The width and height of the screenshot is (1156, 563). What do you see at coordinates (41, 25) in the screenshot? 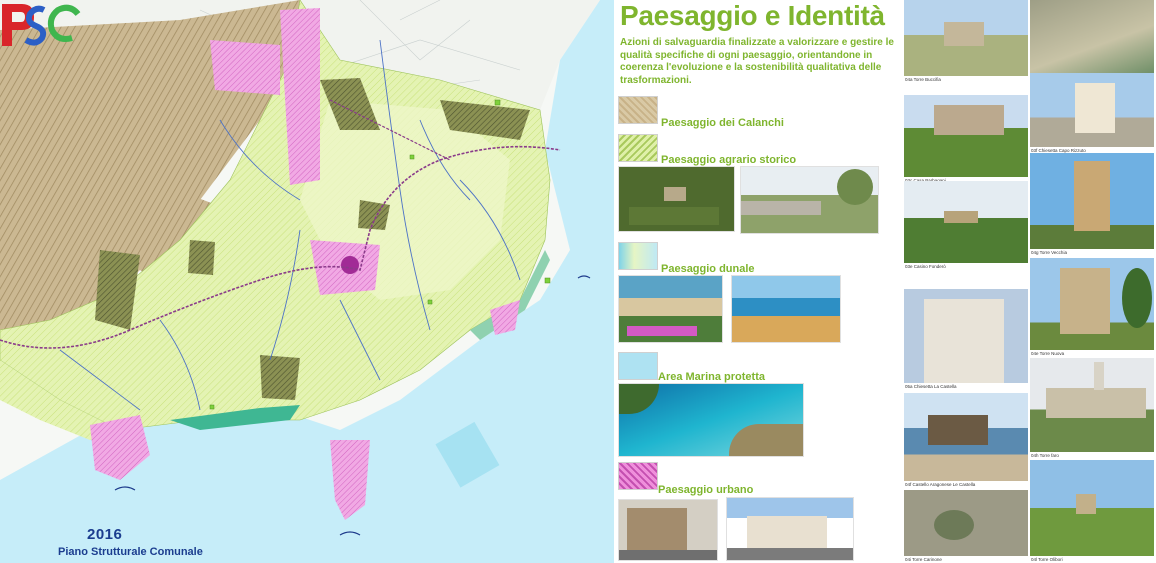
I see `psc-logo` at bounding box center [41, 25].